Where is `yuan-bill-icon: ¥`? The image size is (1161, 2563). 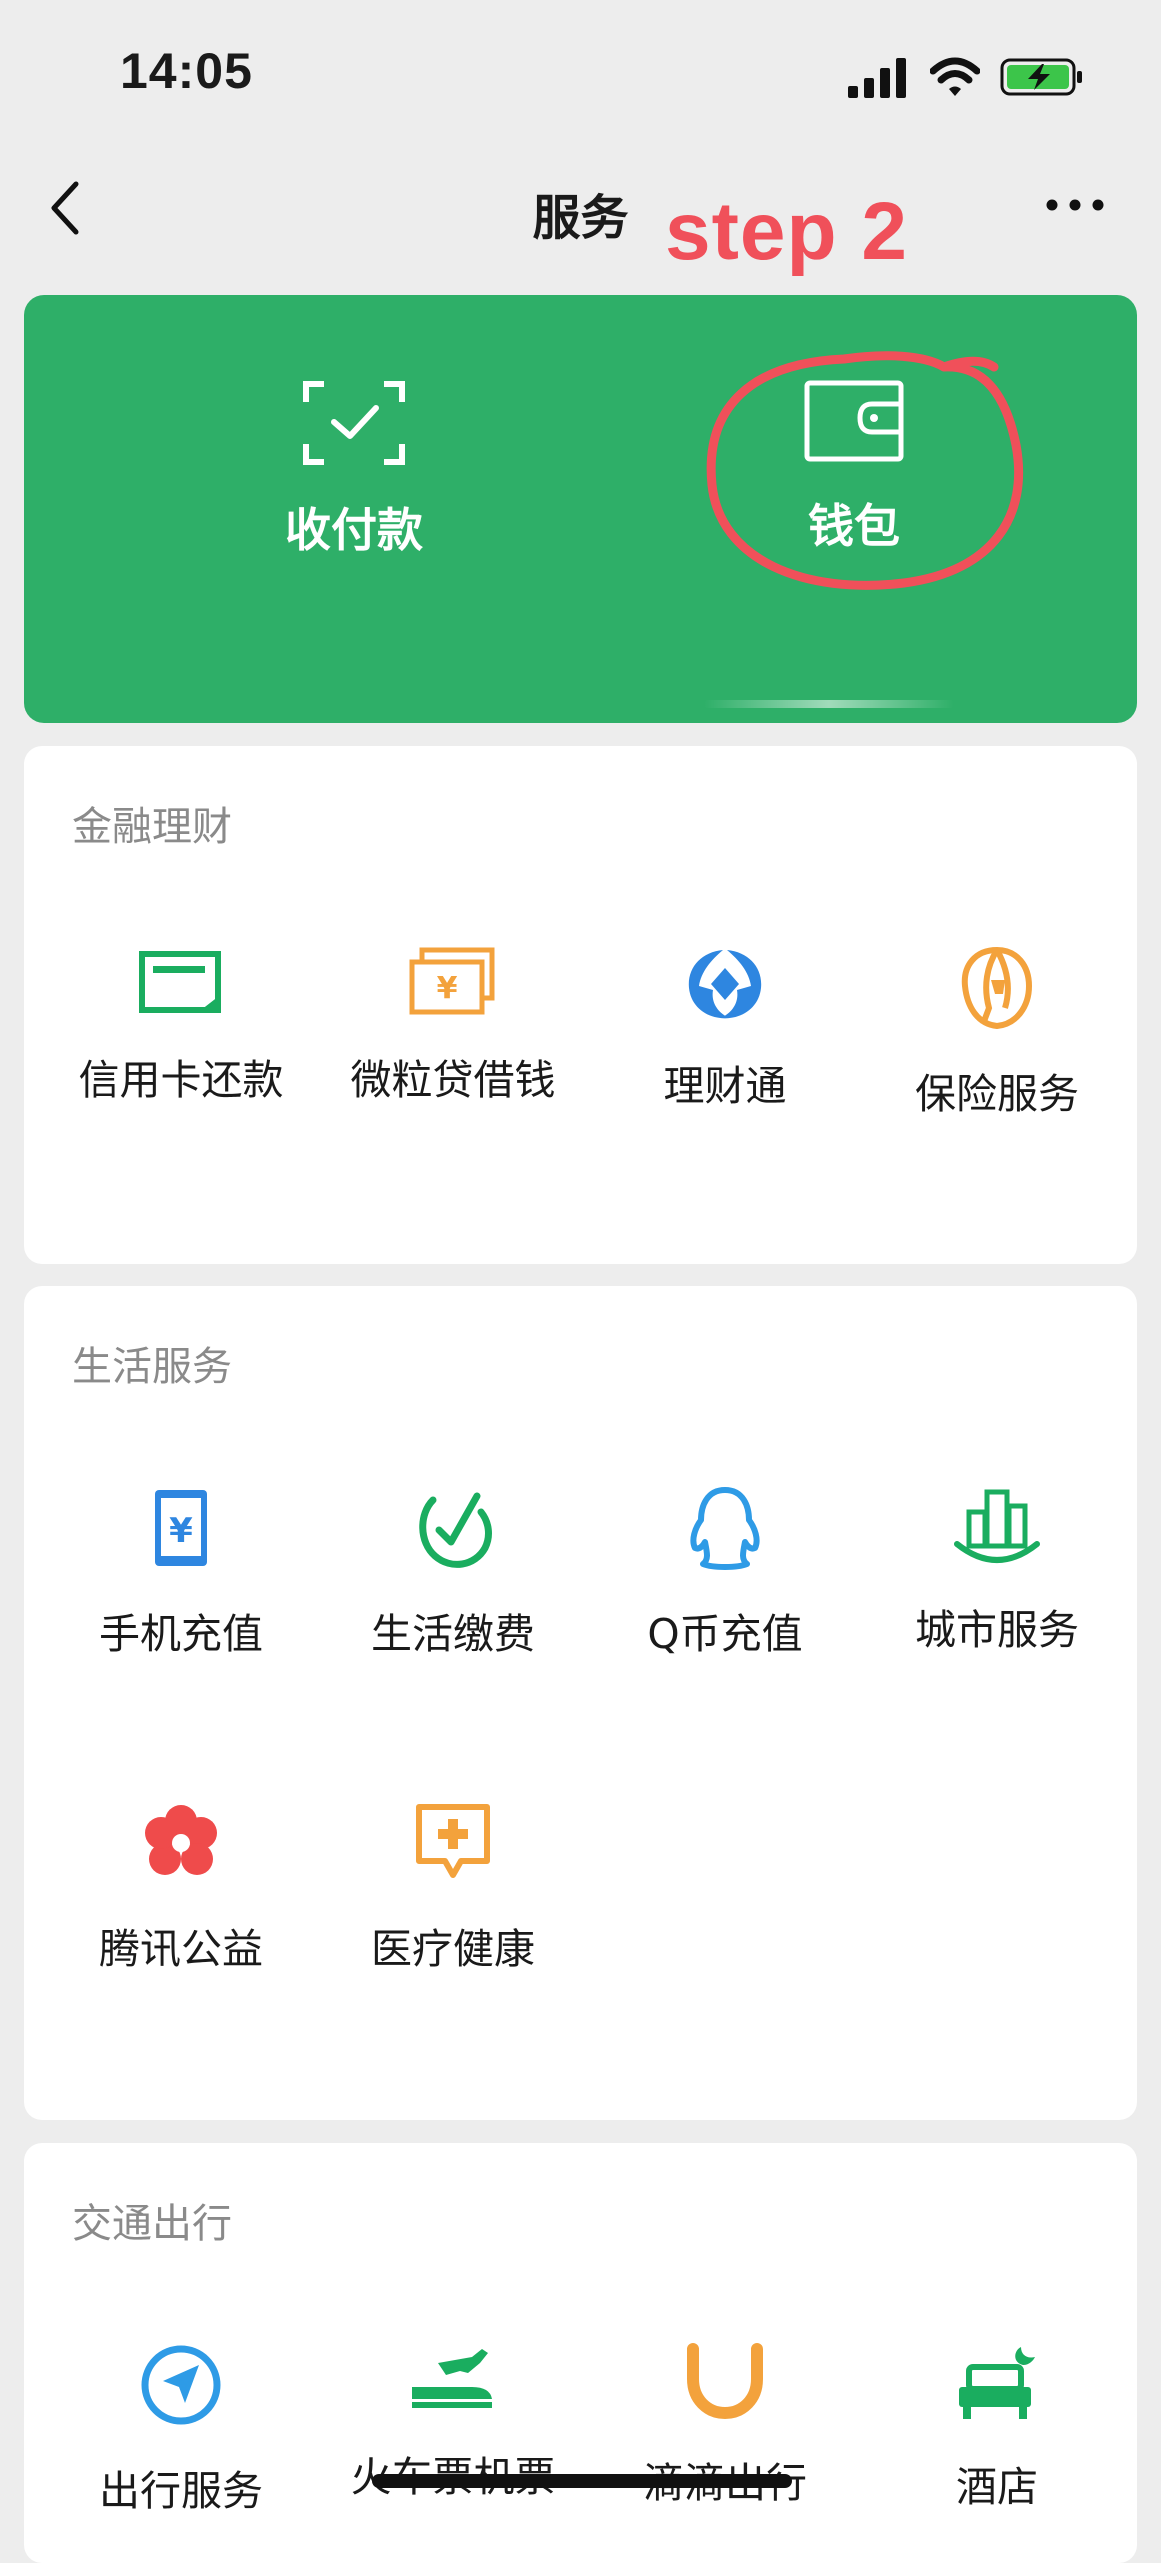 yuan-bill-icon: ¥ is located at coordinates (452, 981).